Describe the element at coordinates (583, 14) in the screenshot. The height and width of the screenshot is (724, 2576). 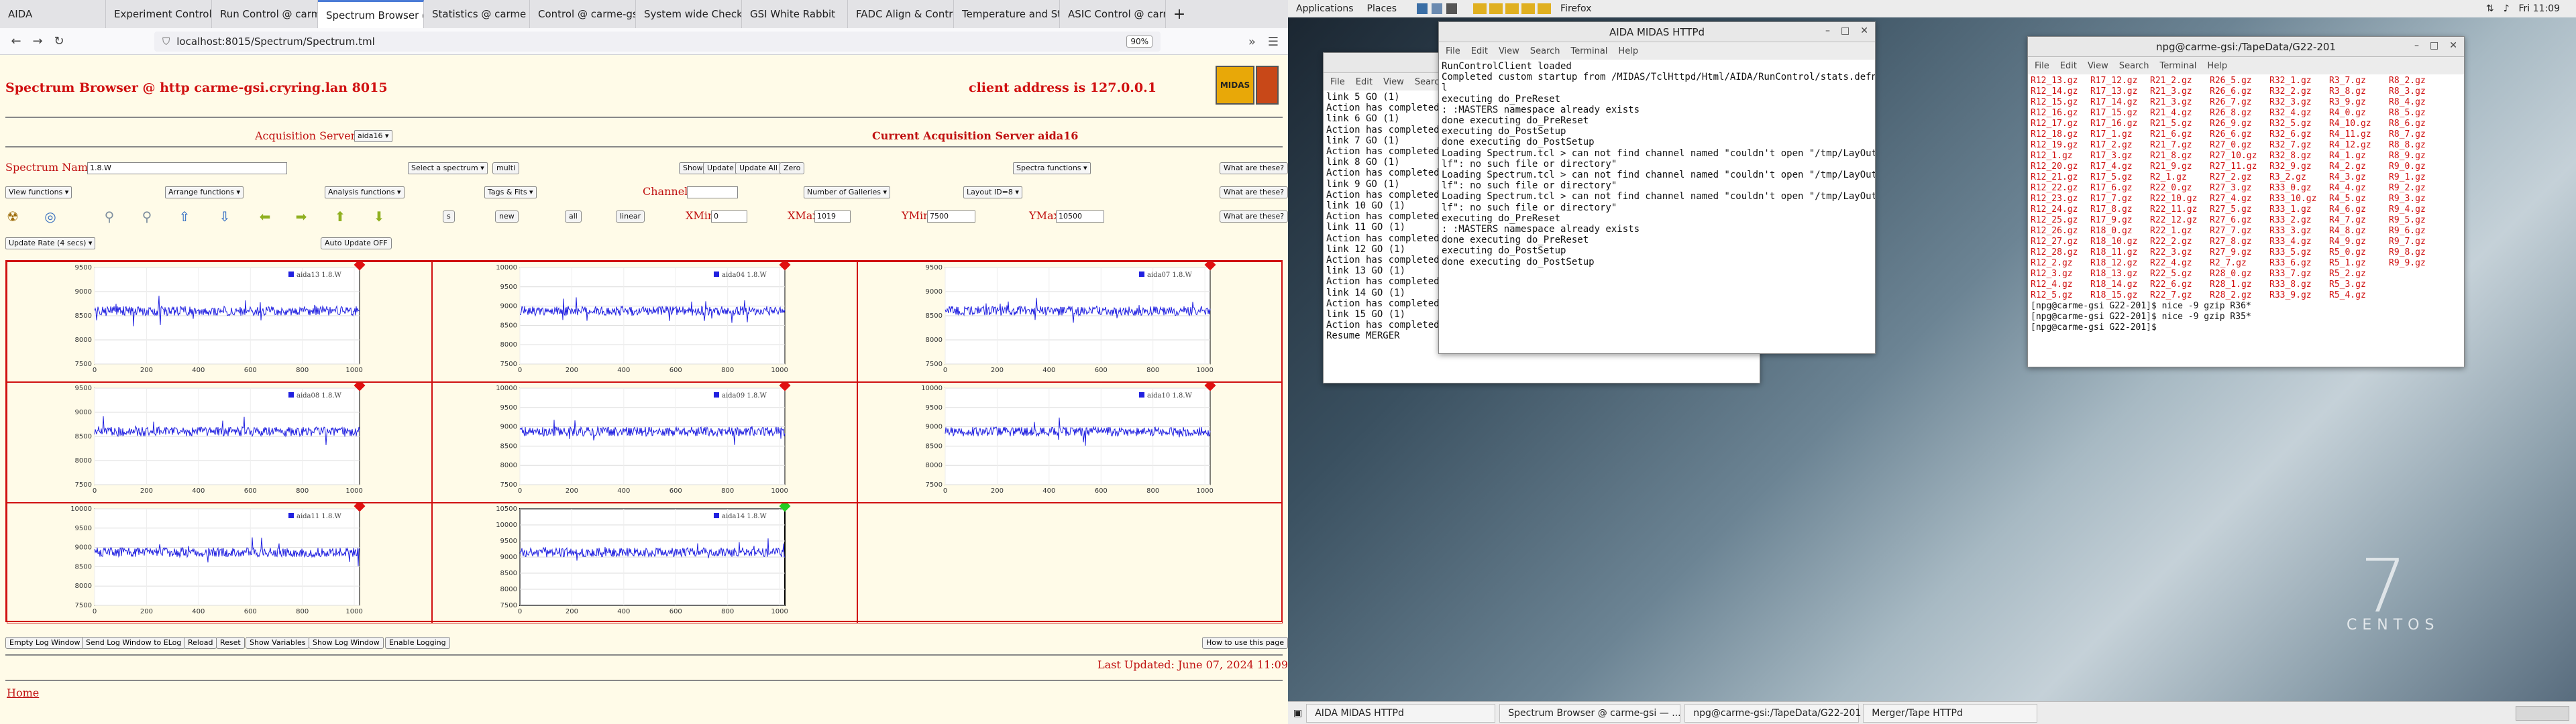
I see `tab-control: Control @ carme-gsi` at that location.